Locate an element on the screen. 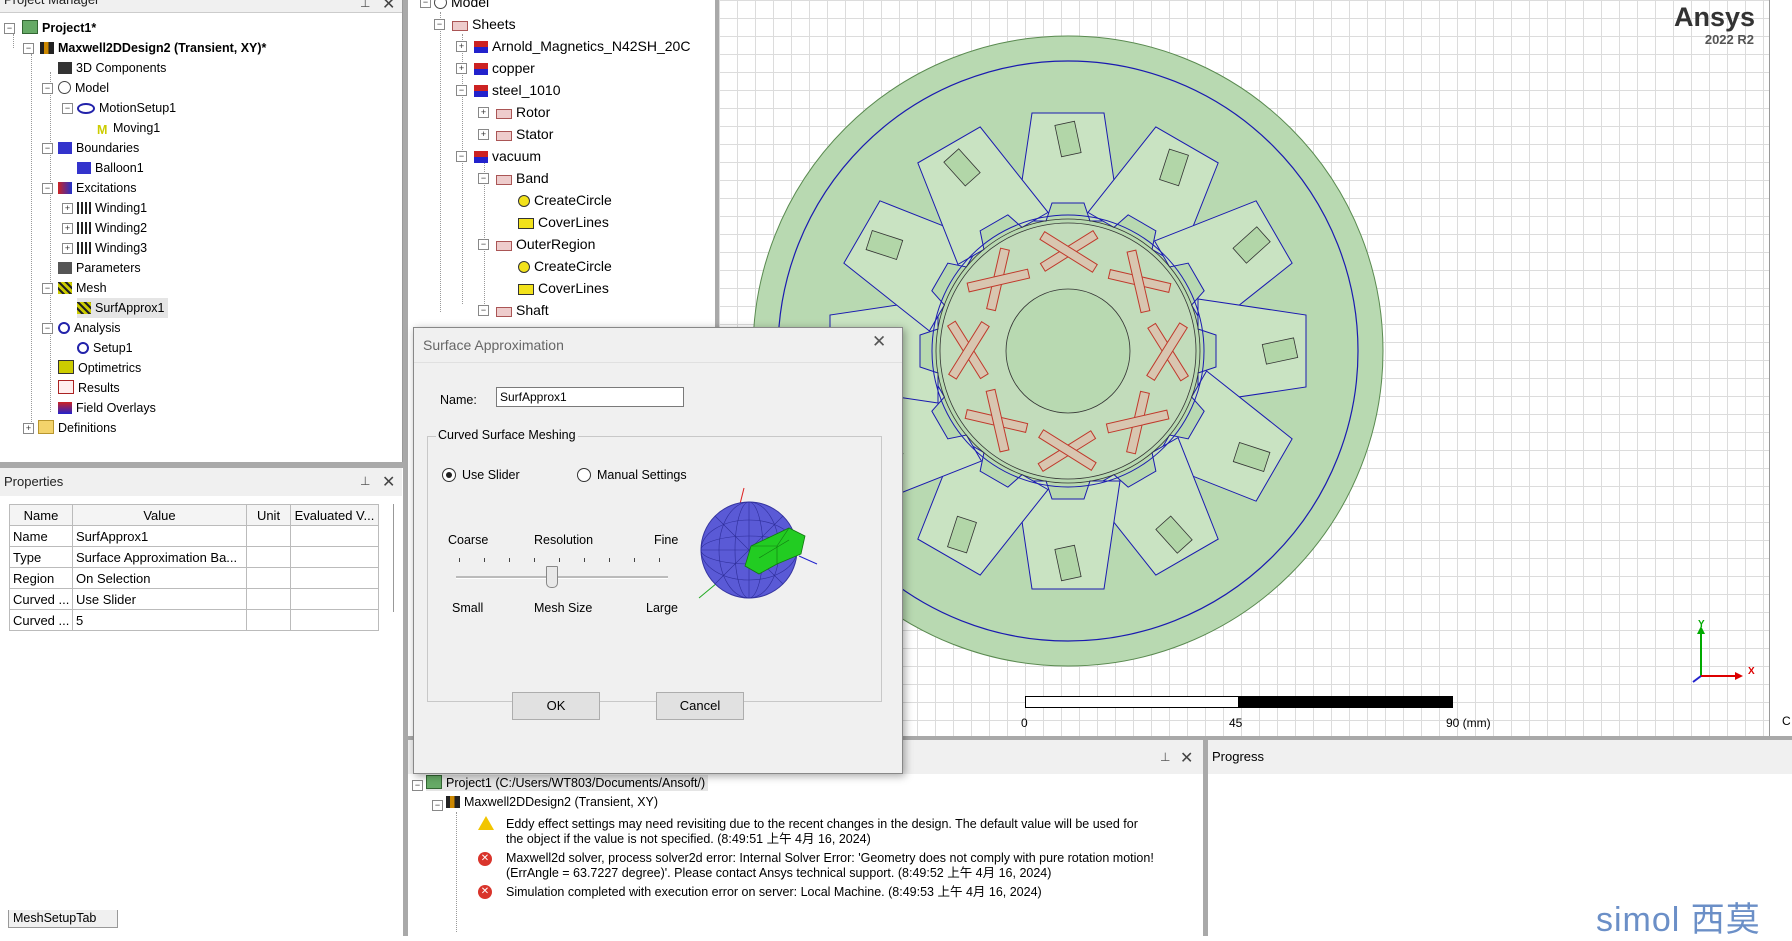 The width and height of the screenshot is (1792, 941). column-header: Unit is located at coordinates (268, 515).